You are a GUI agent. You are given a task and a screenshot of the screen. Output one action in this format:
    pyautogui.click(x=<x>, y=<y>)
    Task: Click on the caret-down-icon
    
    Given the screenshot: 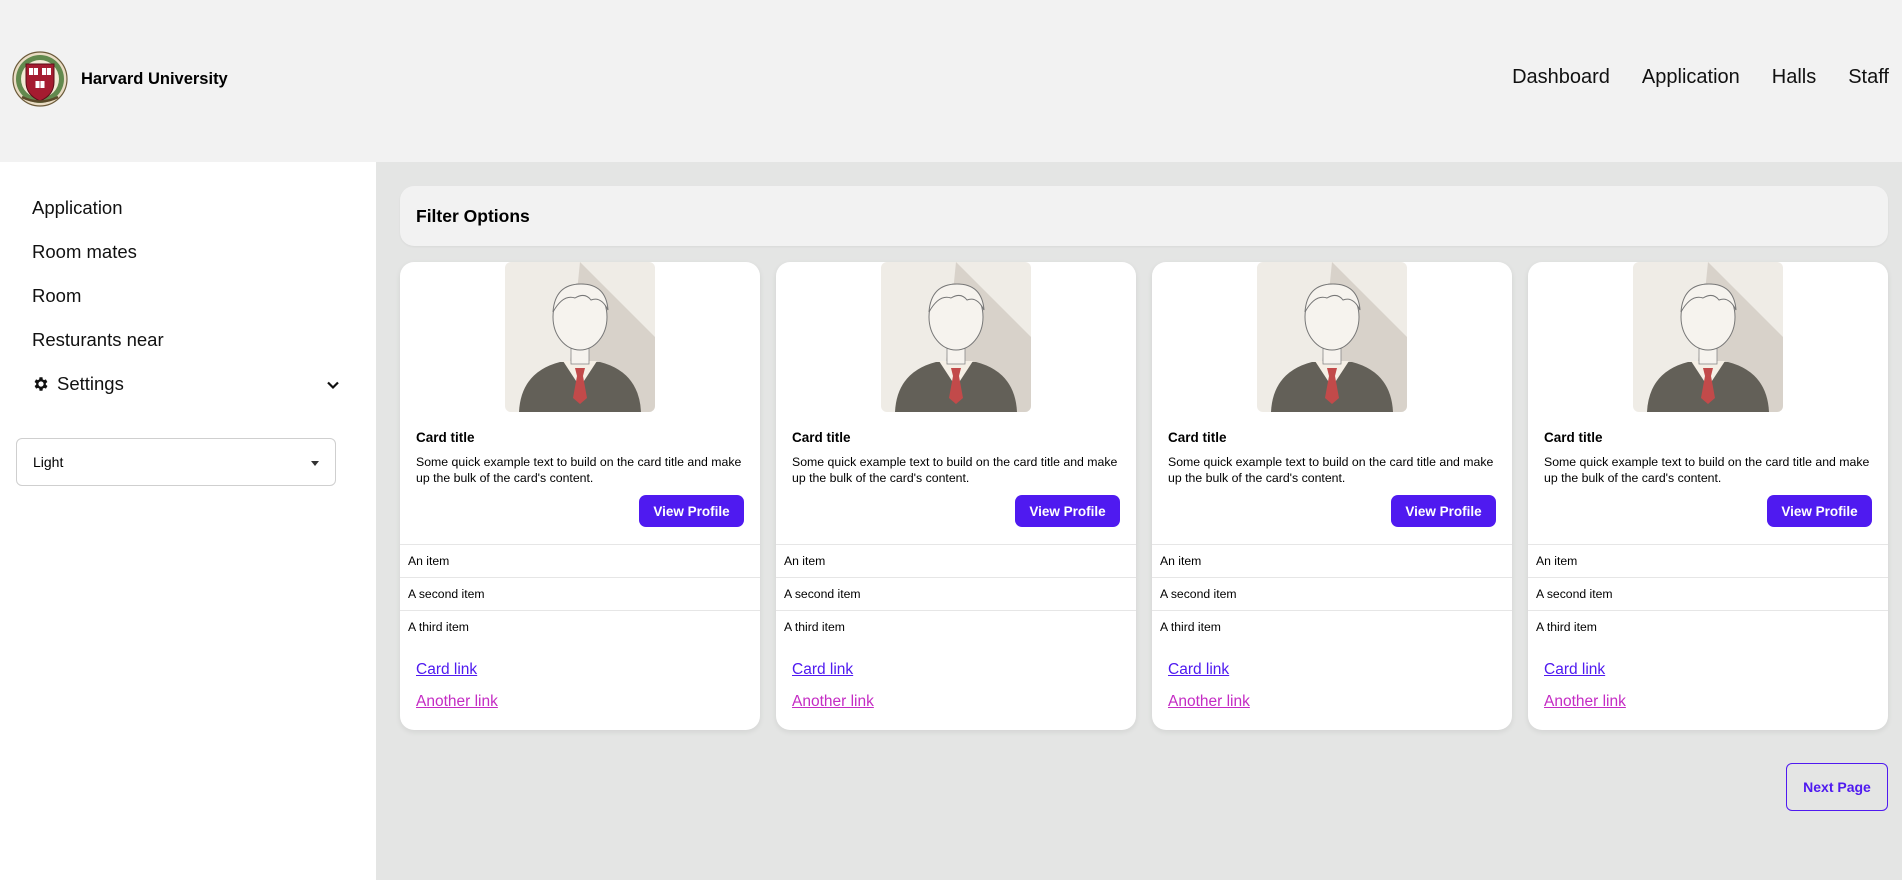 What is the action you would take?
    pyautogui.click(x=315, y=463)
    